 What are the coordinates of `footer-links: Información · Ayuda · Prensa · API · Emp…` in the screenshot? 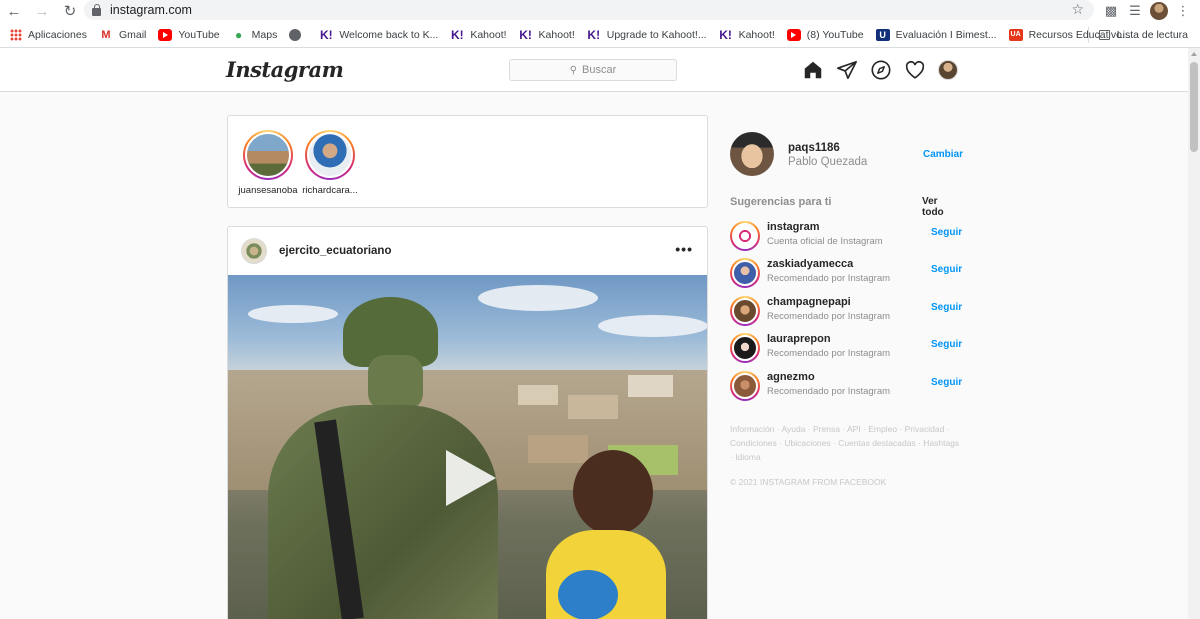 It's located at (845, 443).